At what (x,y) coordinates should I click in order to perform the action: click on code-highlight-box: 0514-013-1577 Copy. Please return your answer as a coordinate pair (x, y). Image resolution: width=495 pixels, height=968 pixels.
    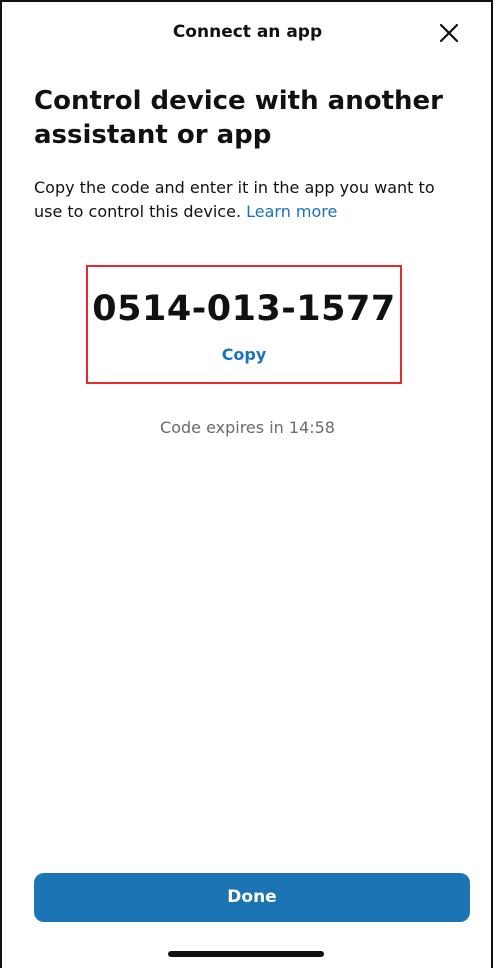
    Looking at the image, I should click on (244, 324).